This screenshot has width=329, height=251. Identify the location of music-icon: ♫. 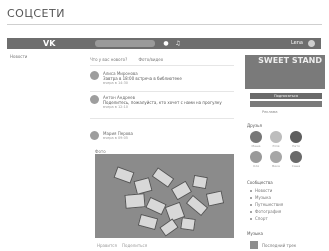
(178, 43).